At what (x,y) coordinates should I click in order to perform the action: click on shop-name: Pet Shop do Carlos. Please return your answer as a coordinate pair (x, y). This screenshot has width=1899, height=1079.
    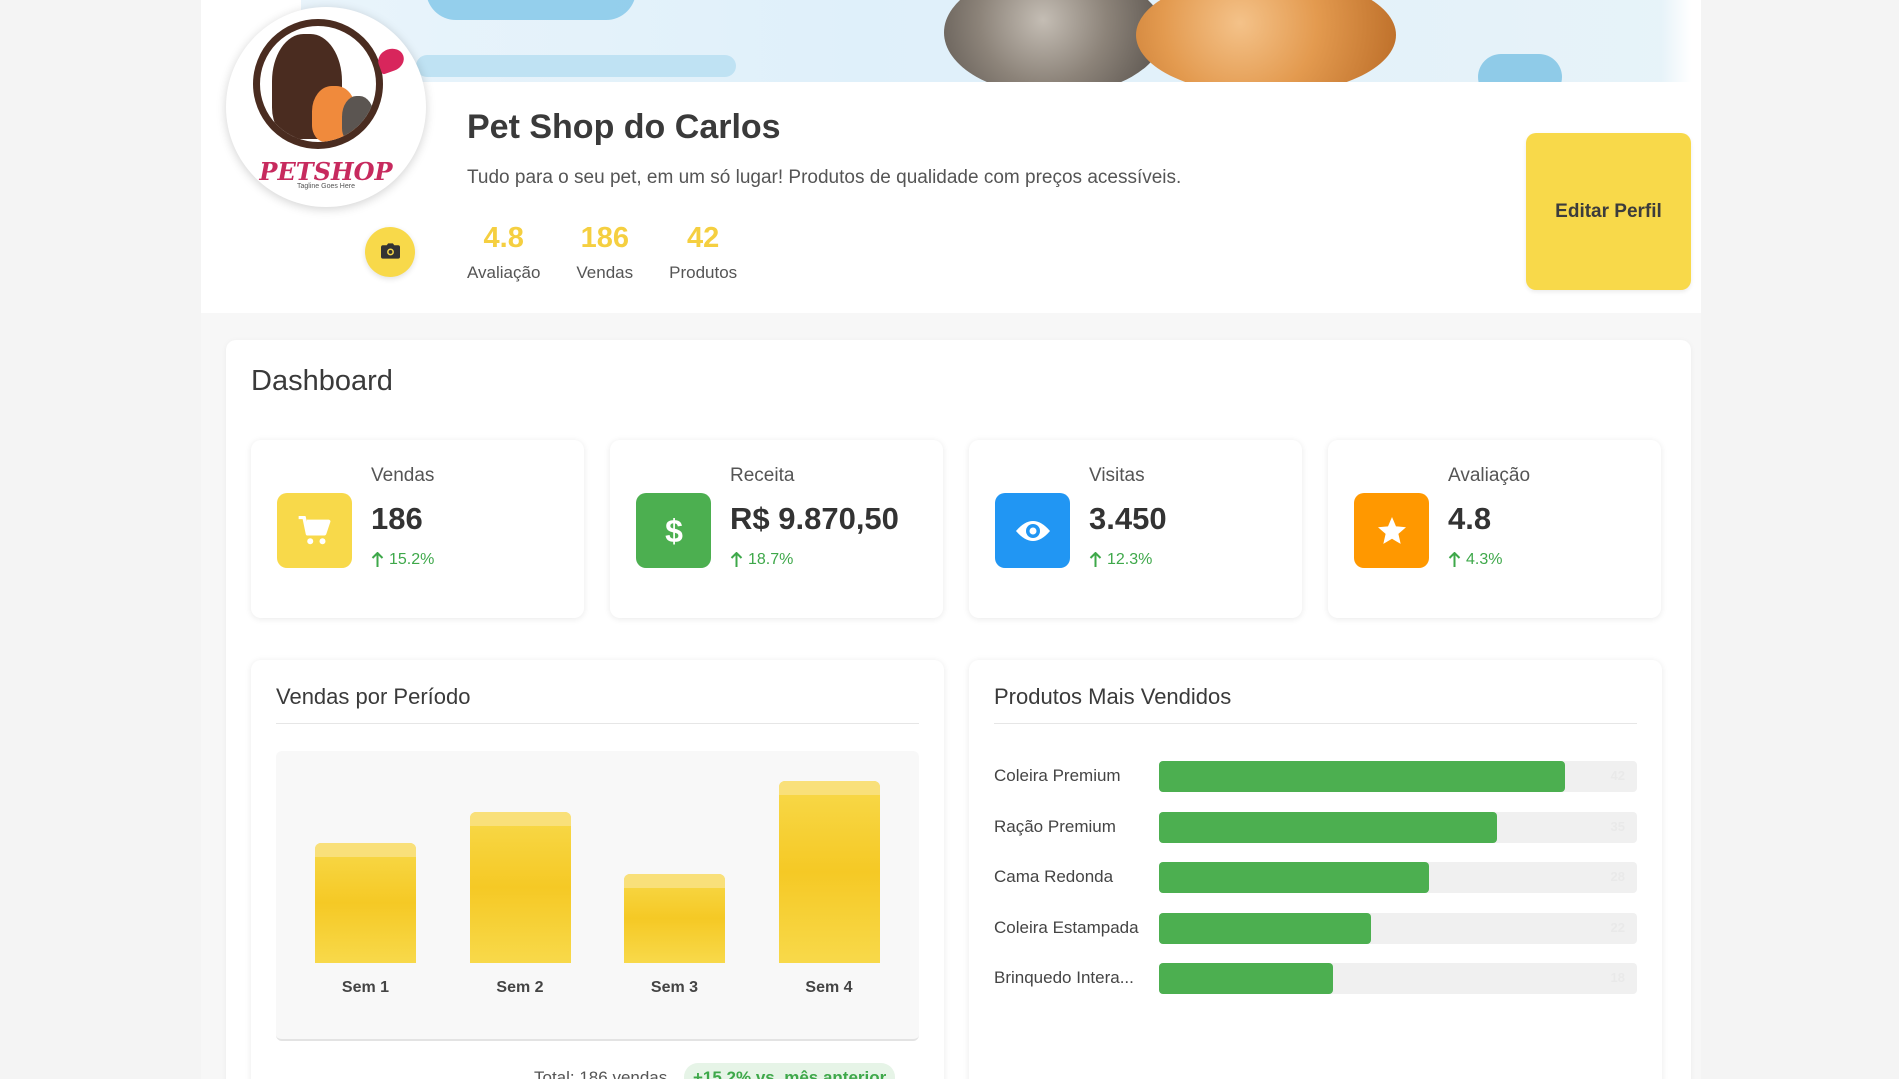
    Looking at the image, I should click on (624, 127).